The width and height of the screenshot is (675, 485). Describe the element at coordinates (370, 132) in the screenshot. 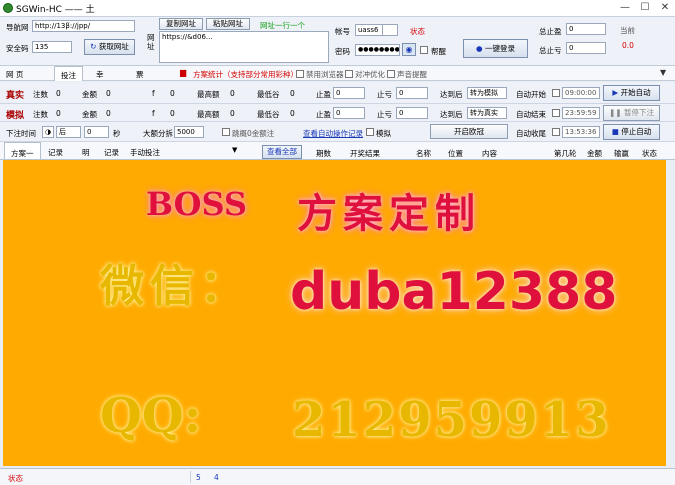

I see `mode-checkbox` at that location.